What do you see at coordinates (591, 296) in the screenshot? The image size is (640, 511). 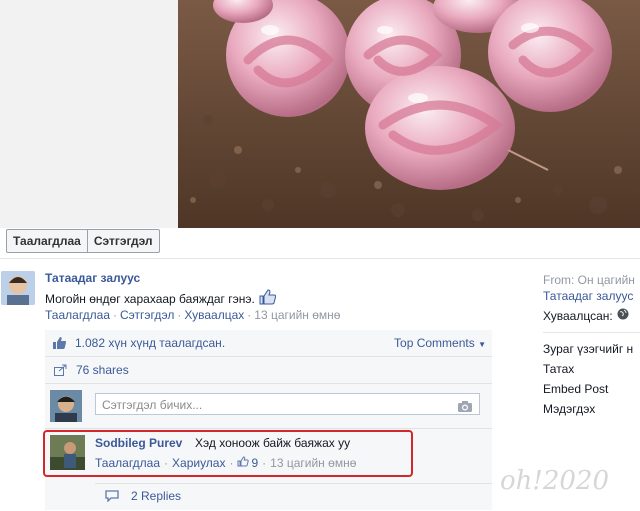 I see `album-owner-link: Татаадаг залуус` at bounding box center [591, 296].